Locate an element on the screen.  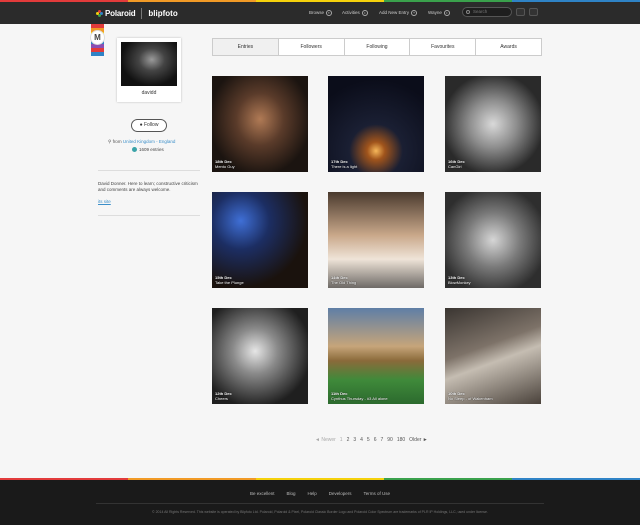
tab-followers: Followers is located at coordinates (312, 47).